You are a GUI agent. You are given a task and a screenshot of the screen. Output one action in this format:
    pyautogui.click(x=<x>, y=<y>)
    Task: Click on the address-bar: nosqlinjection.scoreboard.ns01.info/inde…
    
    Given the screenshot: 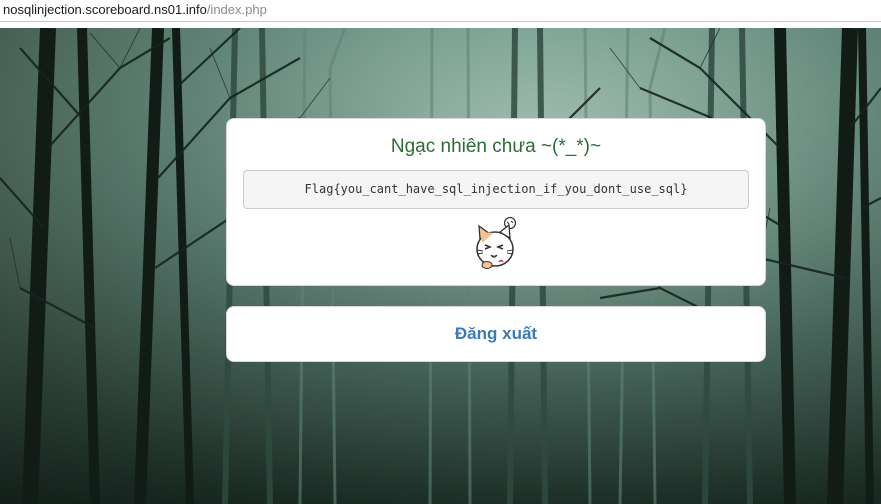 What is the action you would take?
    pyautogui.click(x=440, y=11)
    